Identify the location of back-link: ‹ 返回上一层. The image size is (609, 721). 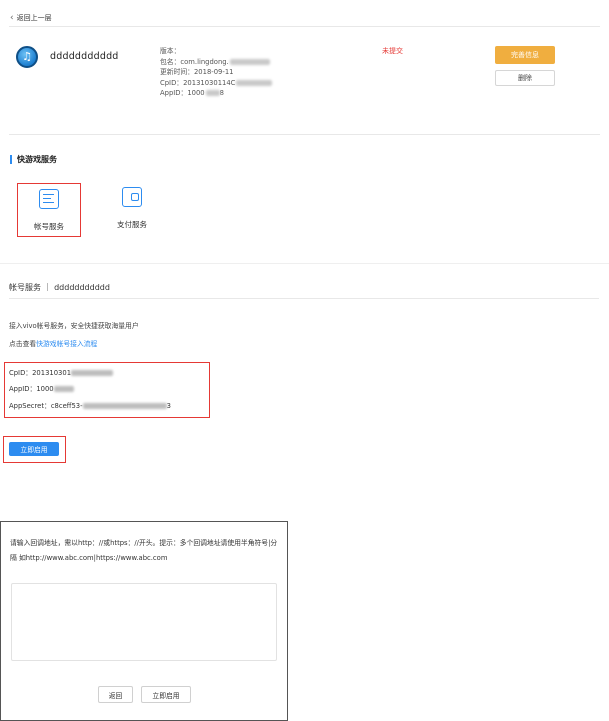
(31, 18).